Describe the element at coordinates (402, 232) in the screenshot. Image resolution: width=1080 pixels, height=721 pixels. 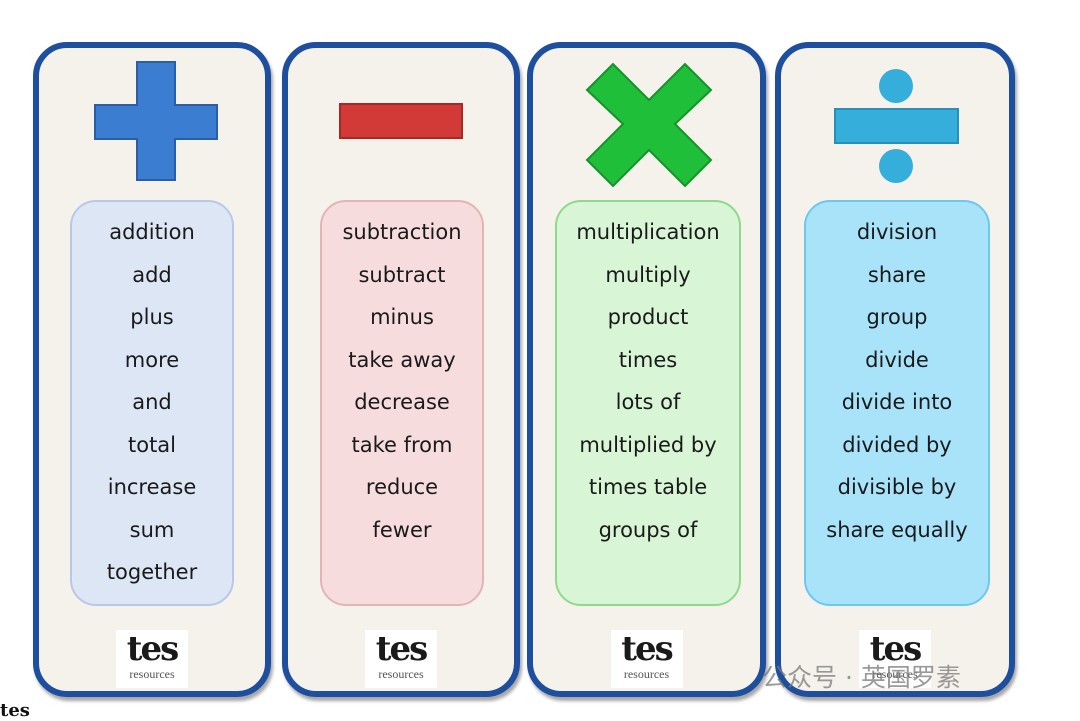
I see `word: subtraction` at that location.